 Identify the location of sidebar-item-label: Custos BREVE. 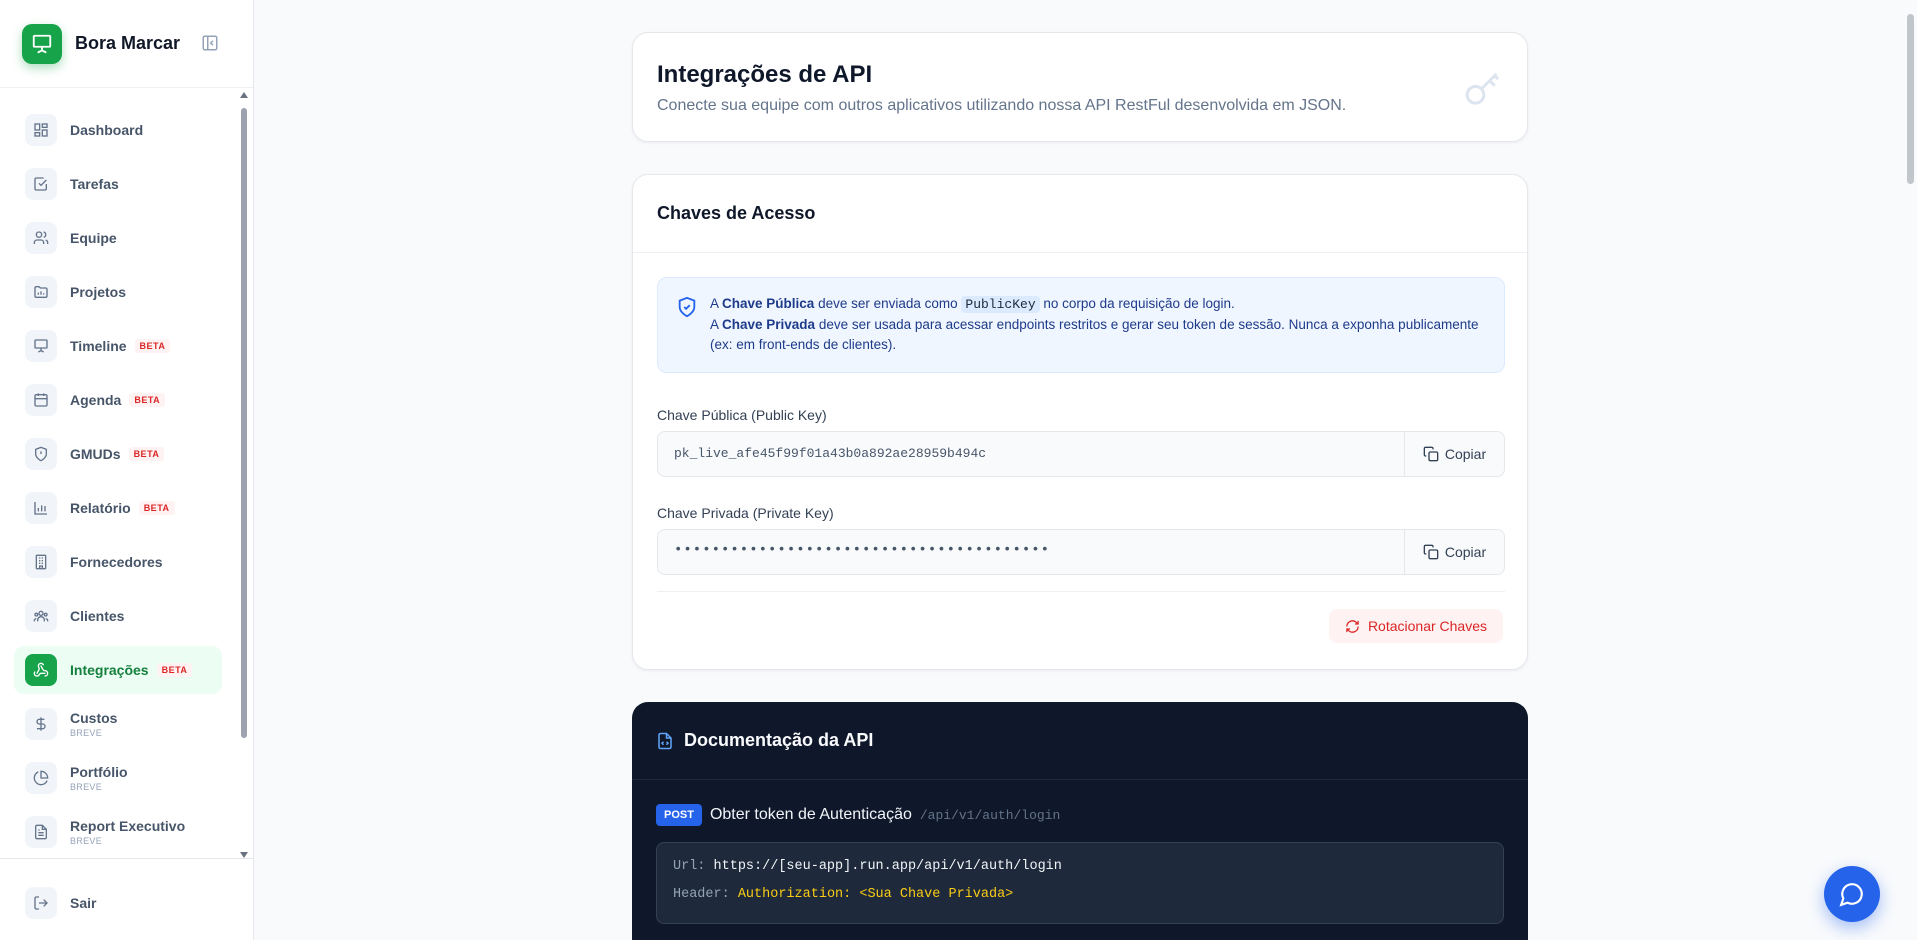
(93, 724).